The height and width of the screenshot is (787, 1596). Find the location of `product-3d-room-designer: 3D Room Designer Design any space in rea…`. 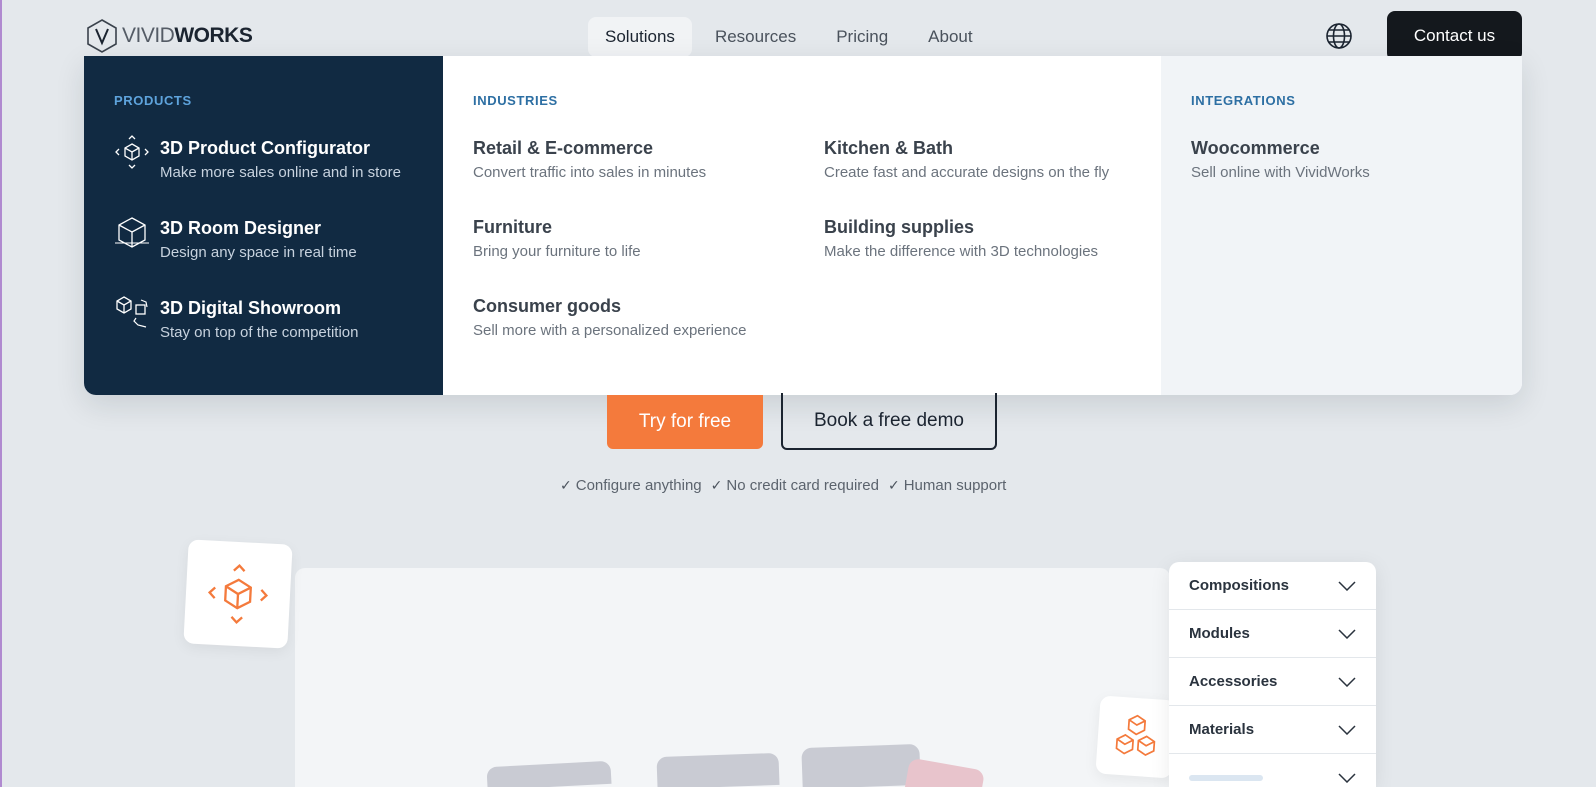

product-3d-room-designer: 3D Room Designer Design any space in rea… is located at coordinates (263, 239).